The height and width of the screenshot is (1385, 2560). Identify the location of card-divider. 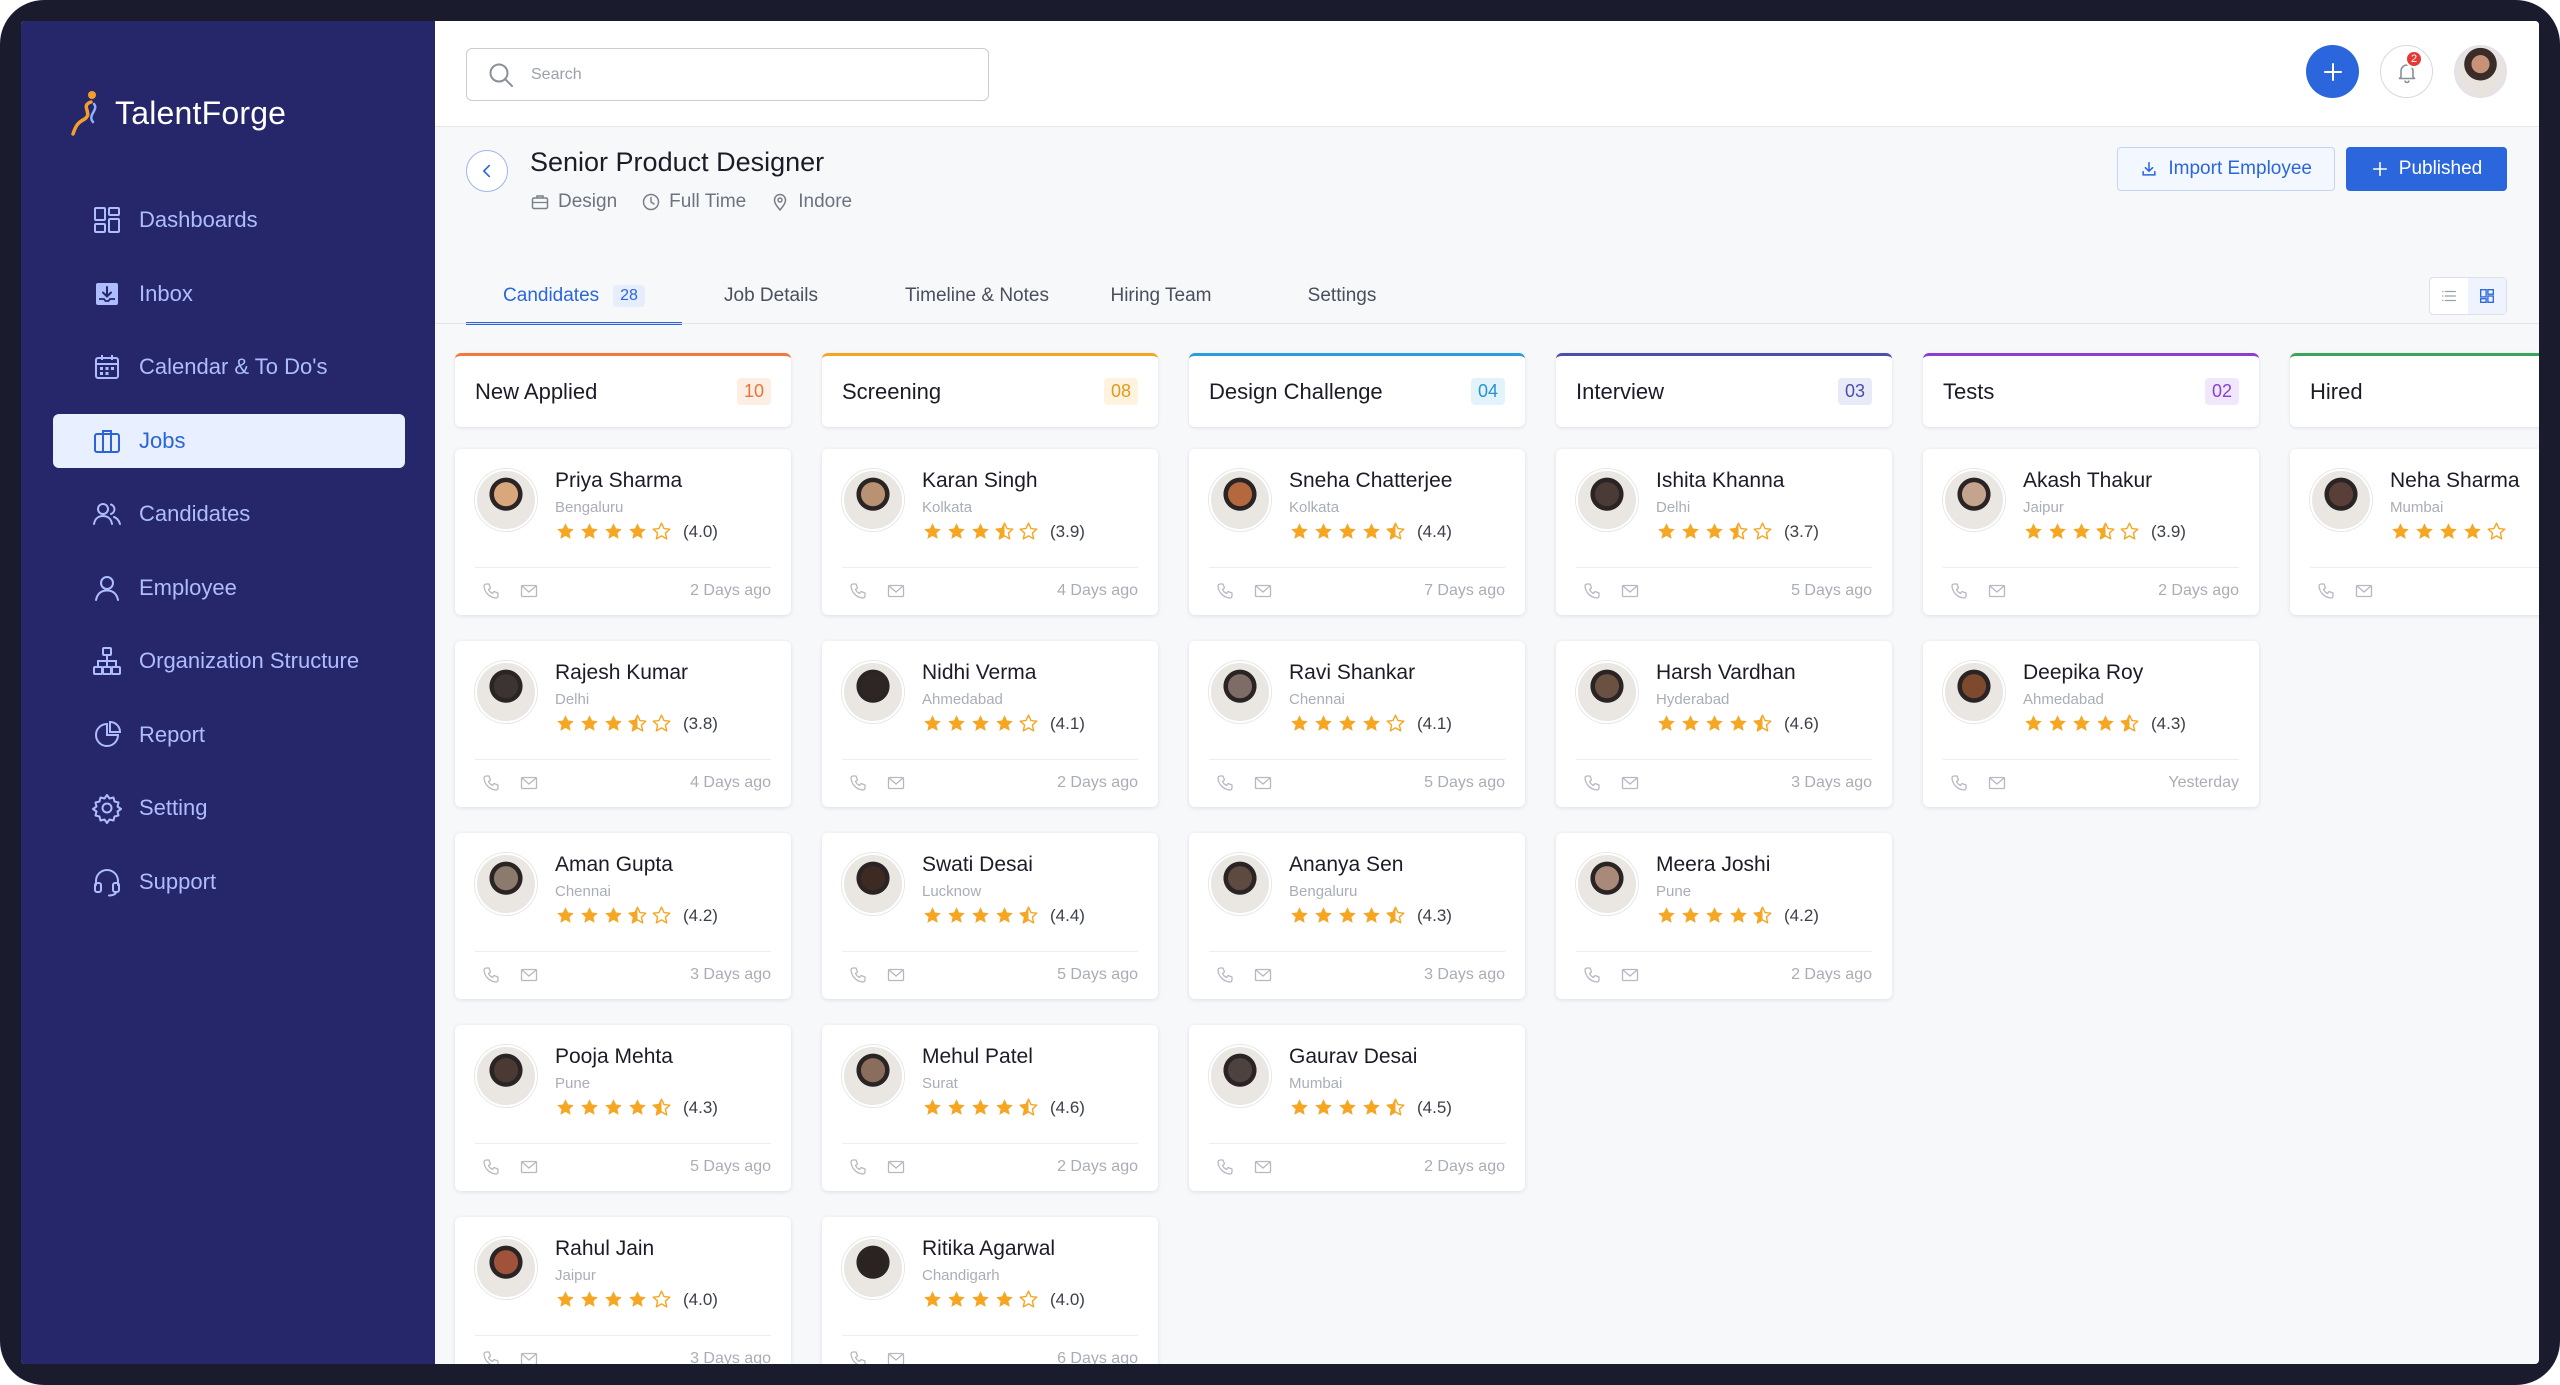
(990, 759).